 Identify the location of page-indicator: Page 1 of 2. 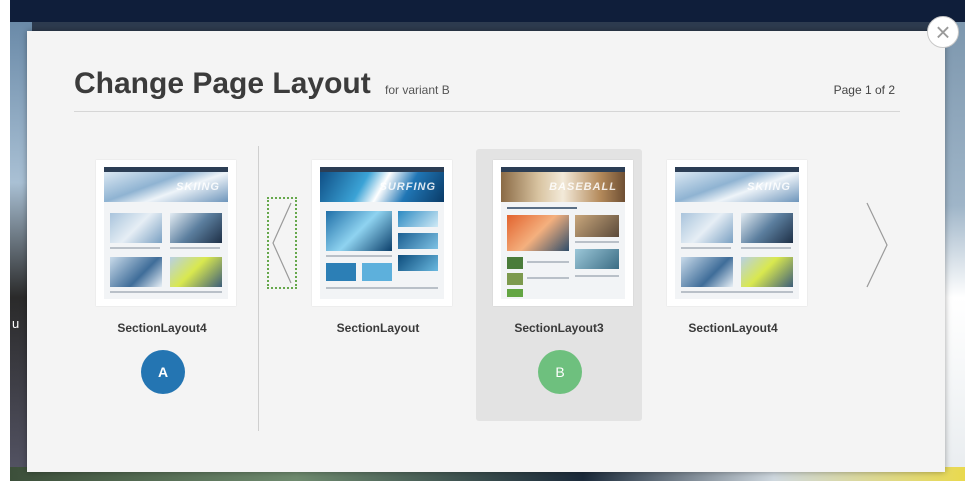
(864, 90).